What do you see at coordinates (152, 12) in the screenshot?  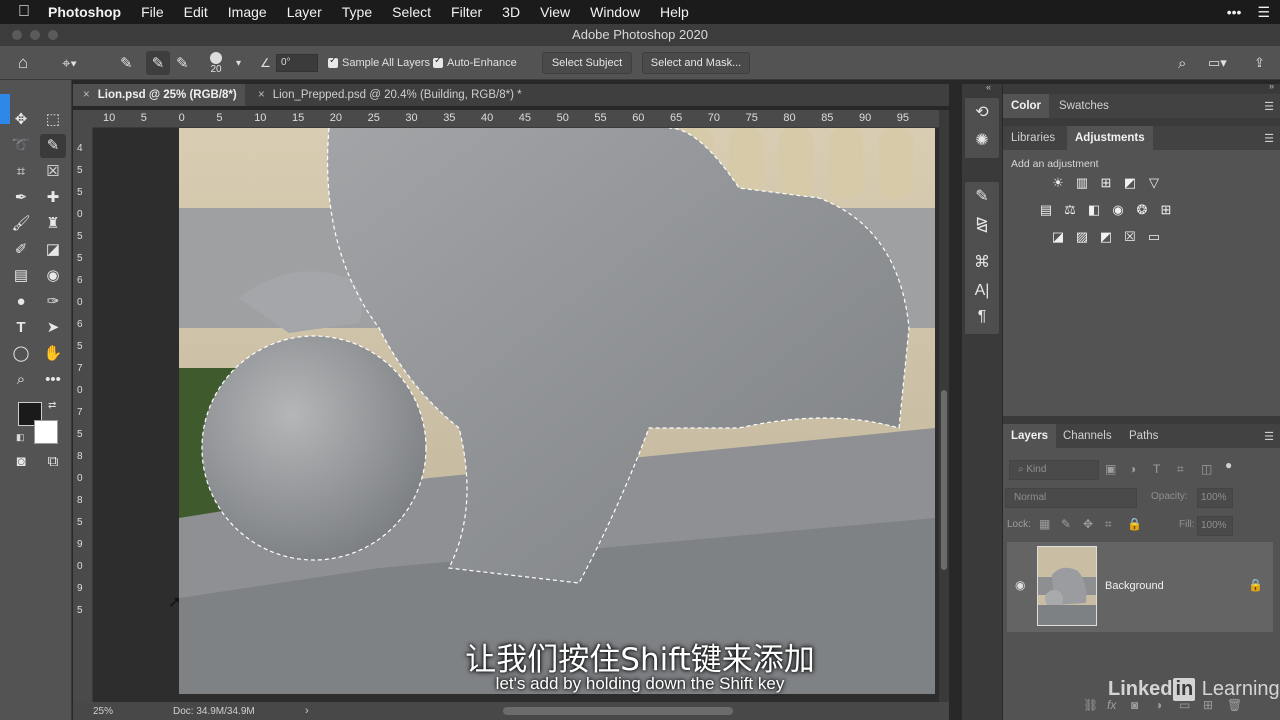 I see `menu-file: File` at bounding box center [152, 12].